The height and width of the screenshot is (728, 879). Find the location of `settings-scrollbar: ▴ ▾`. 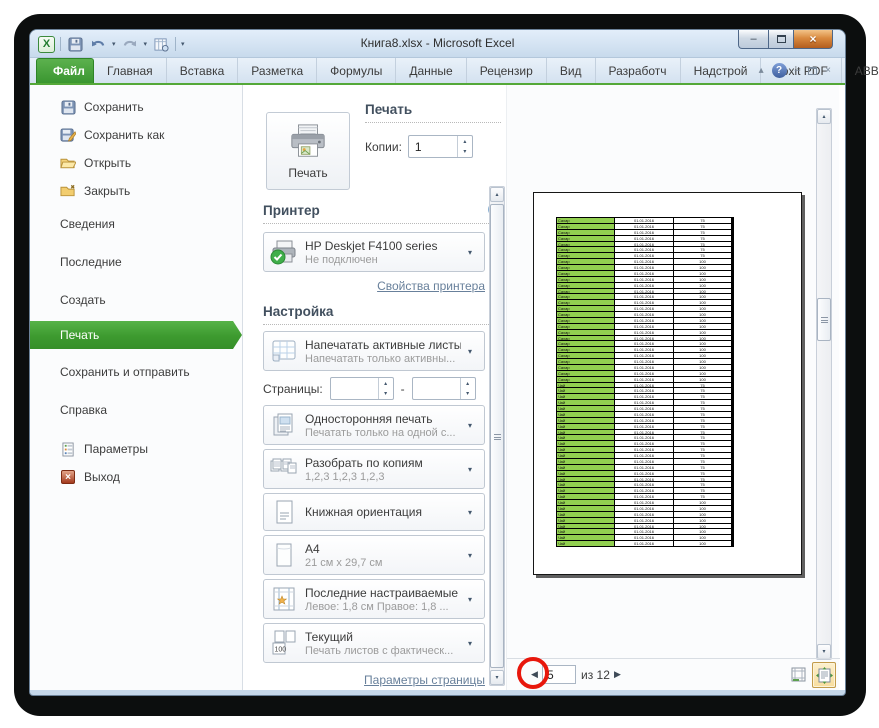

settings-scrollbar: ▴ ▾ is located at coordinates (497, 436).